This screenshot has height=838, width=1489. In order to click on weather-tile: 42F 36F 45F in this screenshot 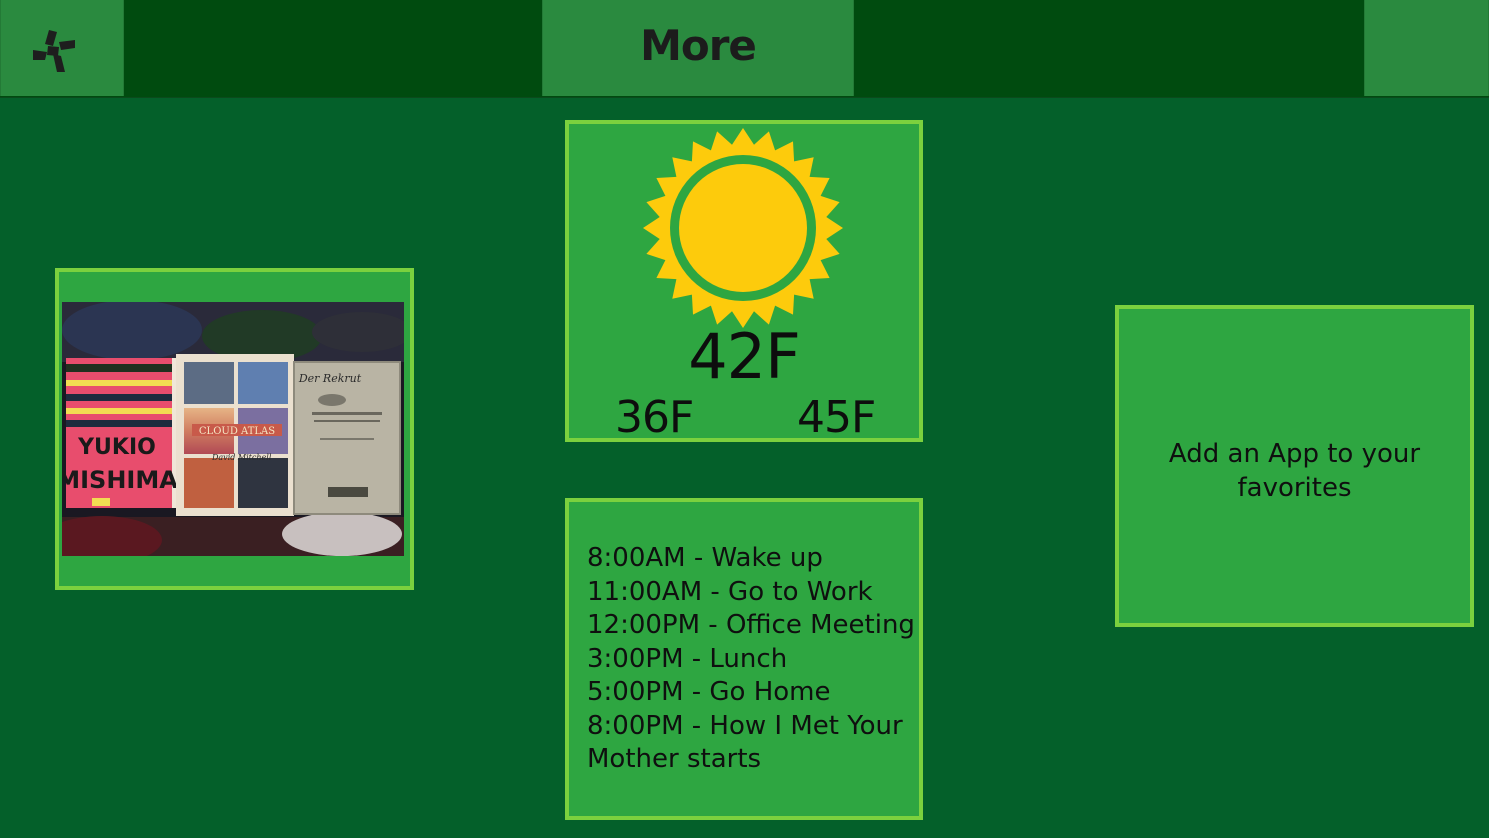, I will do `click(744, 281)`.